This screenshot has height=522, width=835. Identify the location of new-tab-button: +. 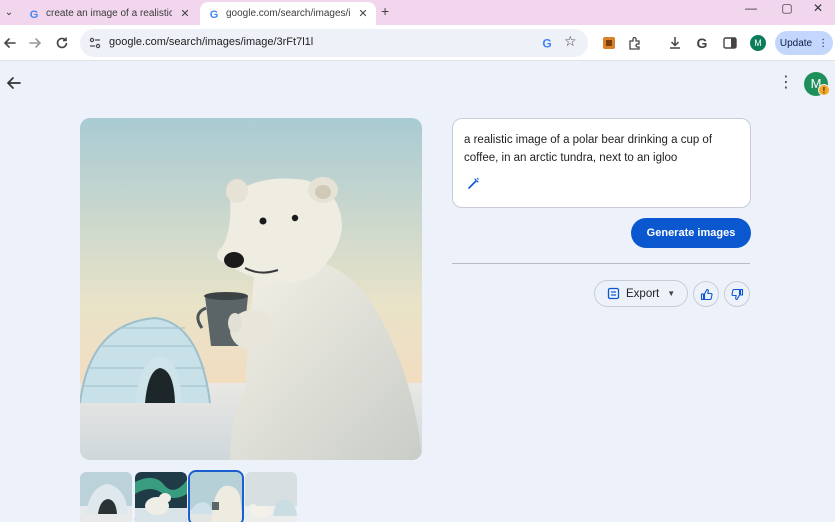
(385, 11).